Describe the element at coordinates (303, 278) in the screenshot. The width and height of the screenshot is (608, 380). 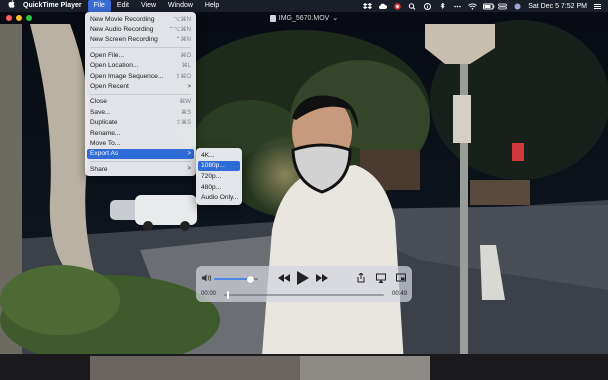
I see `play-icon` at that location.